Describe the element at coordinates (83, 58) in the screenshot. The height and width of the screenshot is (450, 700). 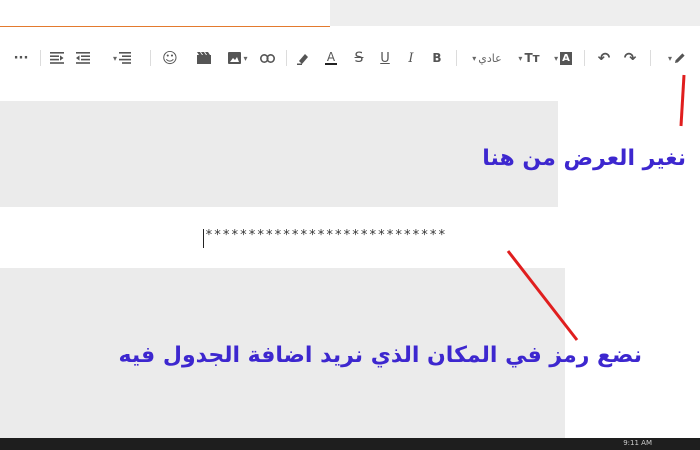
I see `outdent-icon` at that location.